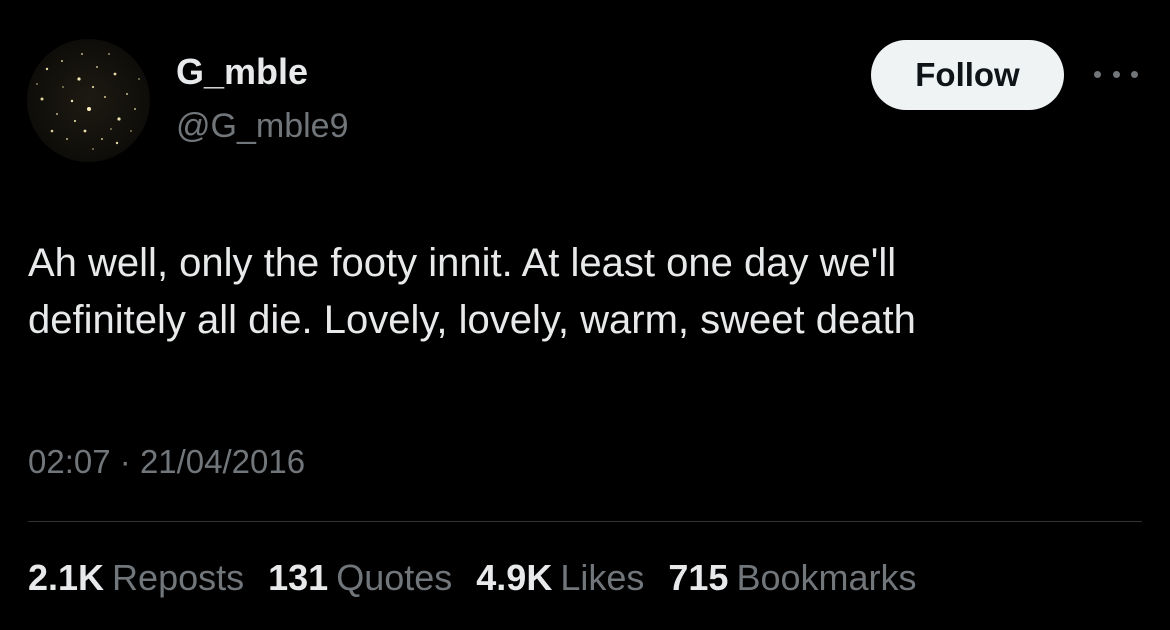  I want to click on avatar-image, so click(88, 101).